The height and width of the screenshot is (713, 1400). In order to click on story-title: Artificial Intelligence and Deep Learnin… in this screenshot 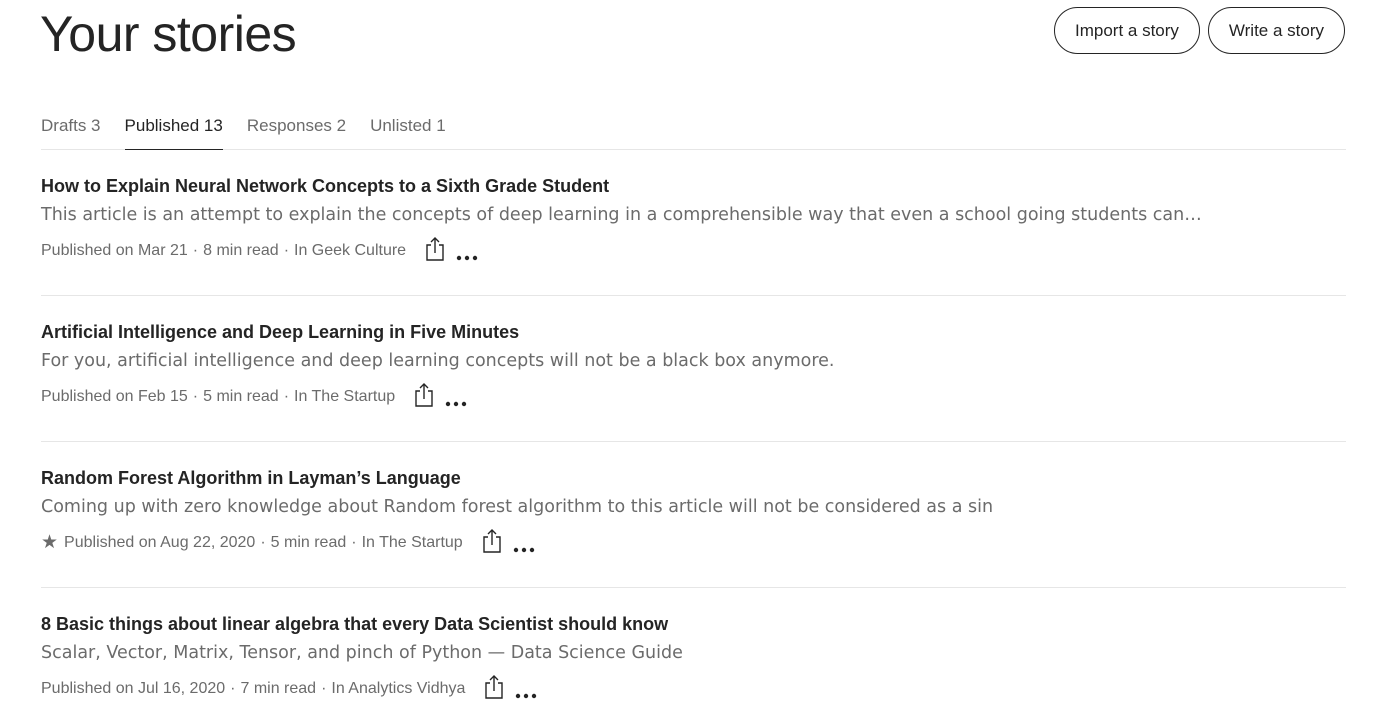, I will do `click(280, 332)`.